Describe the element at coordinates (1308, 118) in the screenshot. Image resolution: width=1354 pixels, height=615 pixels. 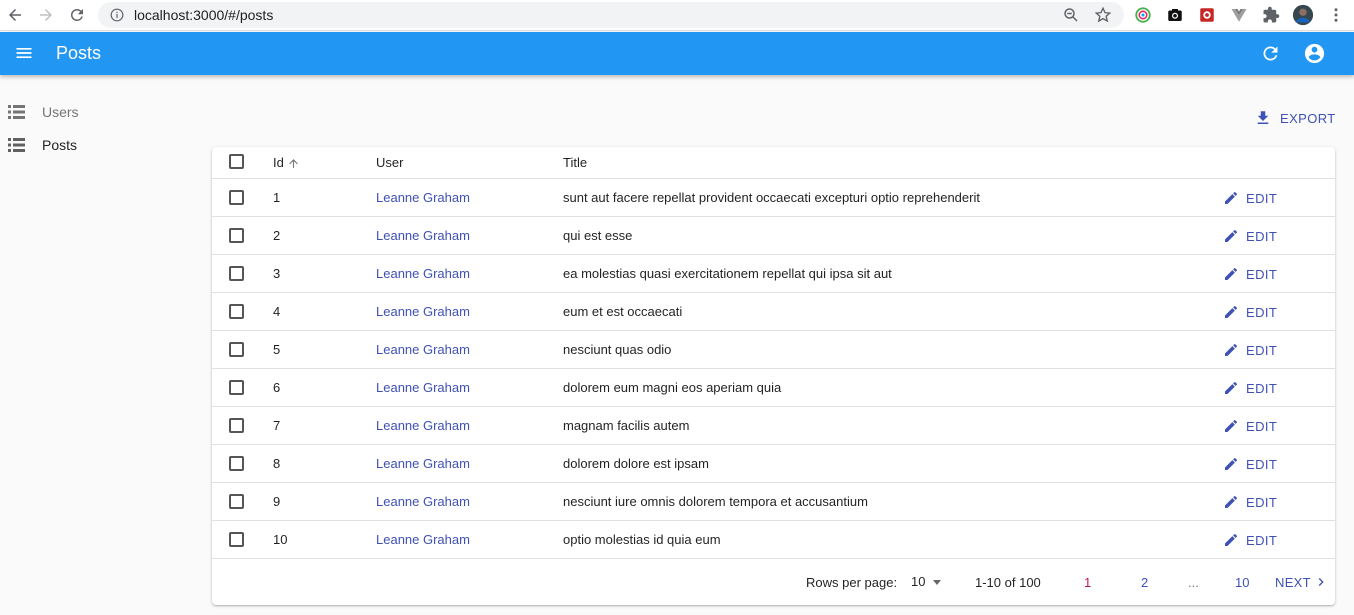
I see `export-label: EXPORT` at that location.